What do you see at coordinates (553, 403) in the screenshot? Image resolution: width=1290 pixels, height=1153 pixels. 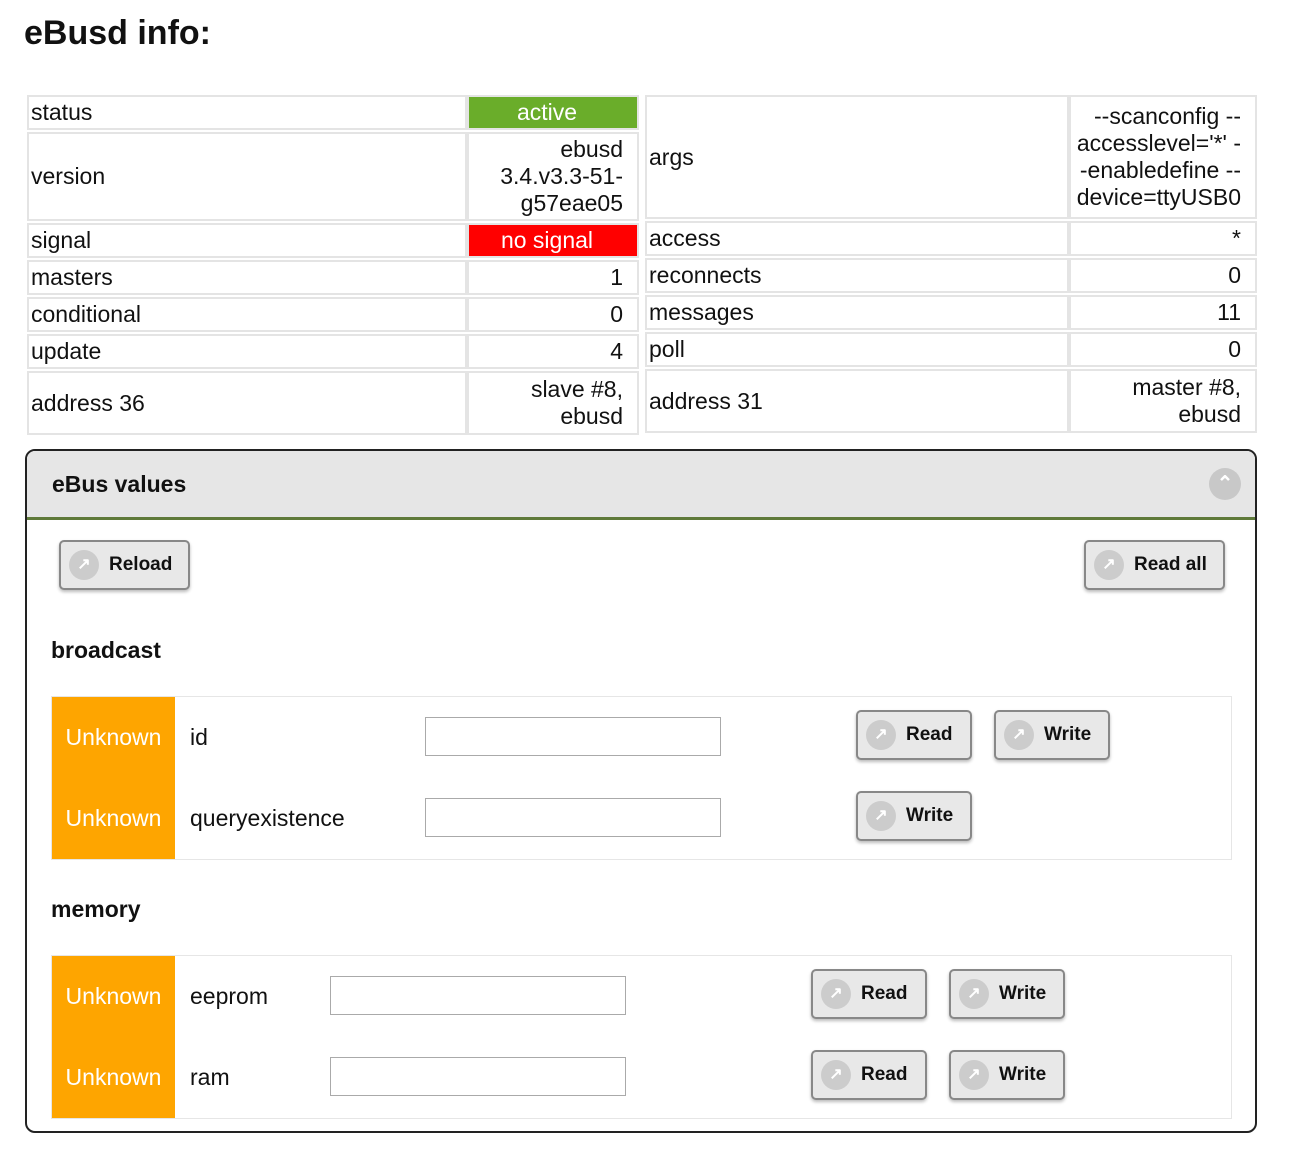 I see `value: slave #8, ebusd` at bounding box center [553, 403].